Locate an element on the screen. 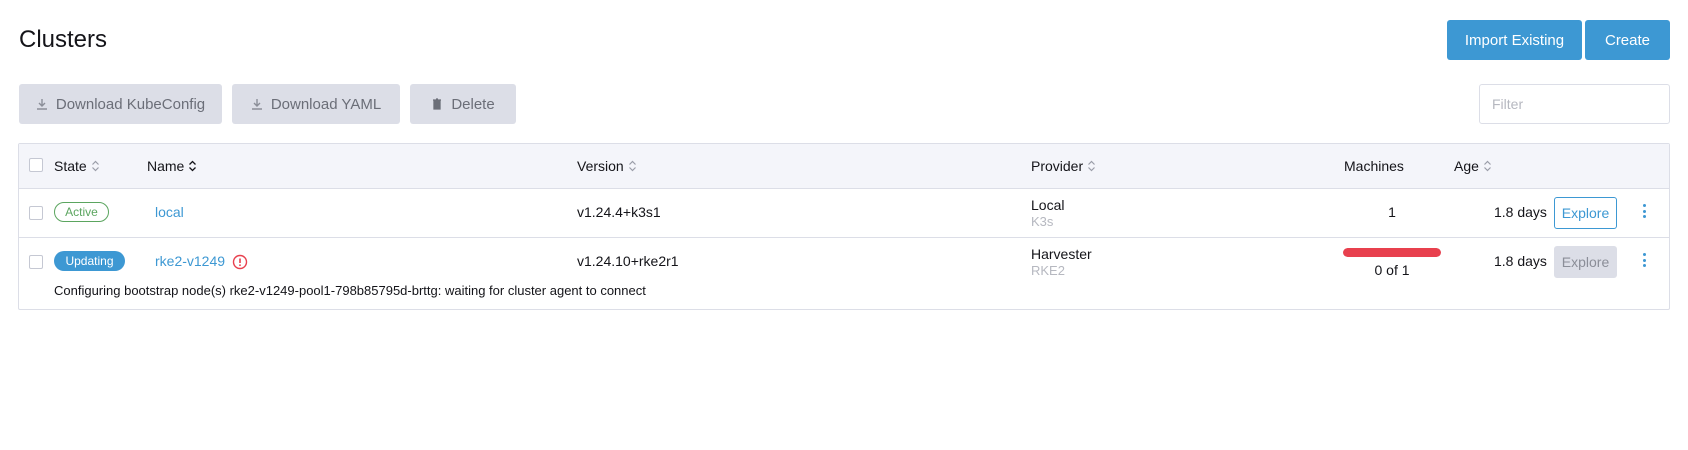 The height and width of the screenshot is (450, 1688). download-kubeconfig-label: Download KubeConfig is located at coordinates (130, 104).